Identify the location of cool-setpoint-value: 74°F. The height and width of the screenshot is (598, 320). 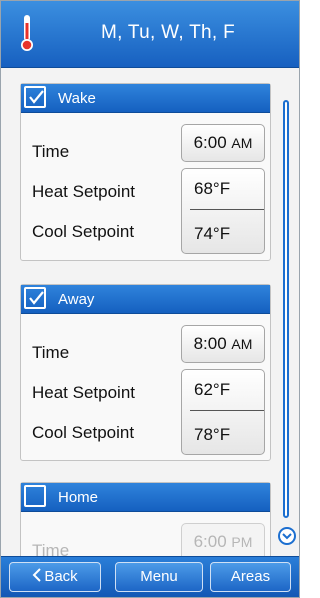
(212, 233).